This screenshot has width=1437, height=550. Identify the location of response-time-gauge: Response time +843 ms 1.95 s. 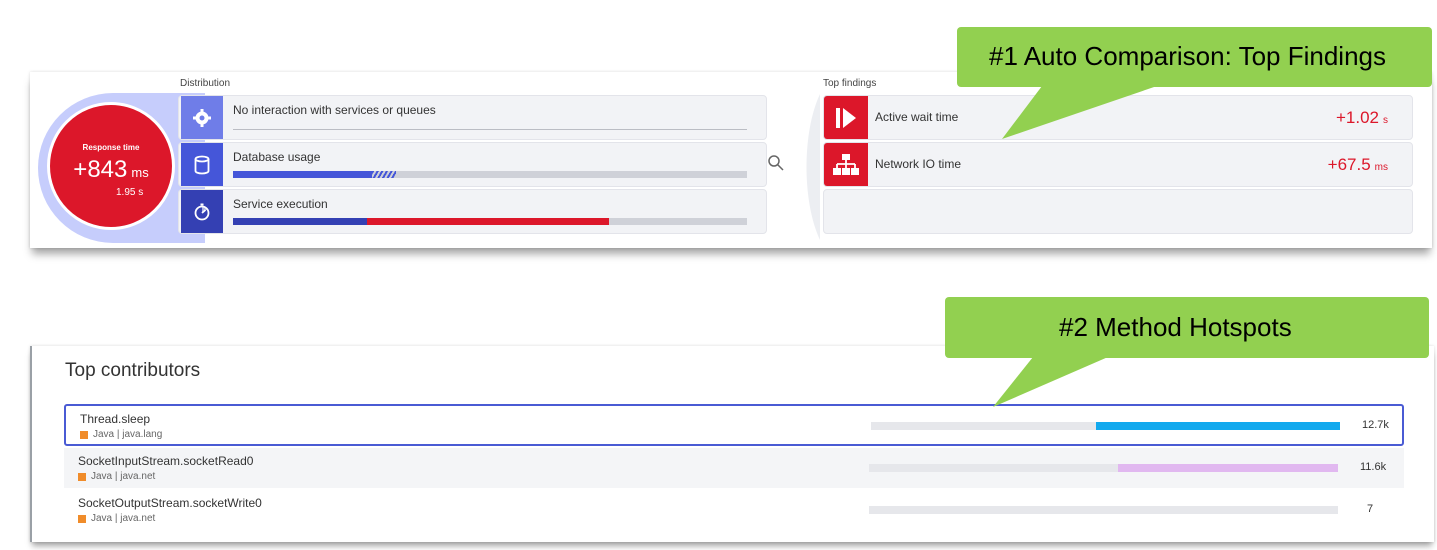
(111, 166).